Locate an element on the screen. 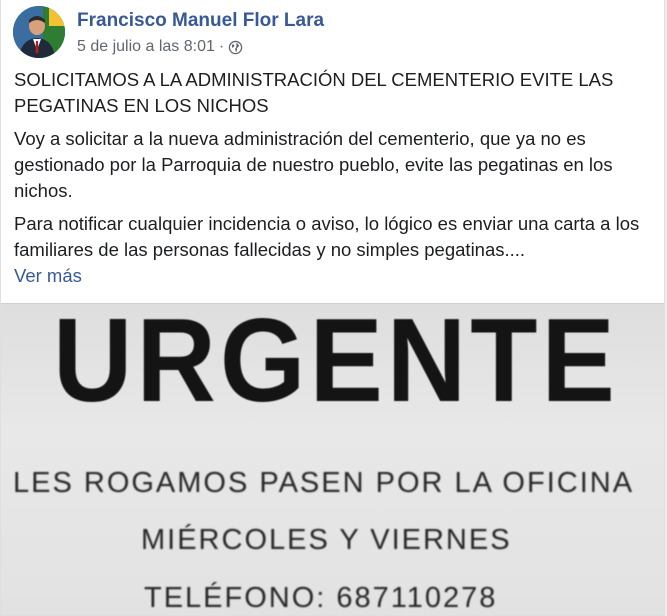  post-timestamp: 5 de julio a las 8:01 is located at coordinates (146, 47).